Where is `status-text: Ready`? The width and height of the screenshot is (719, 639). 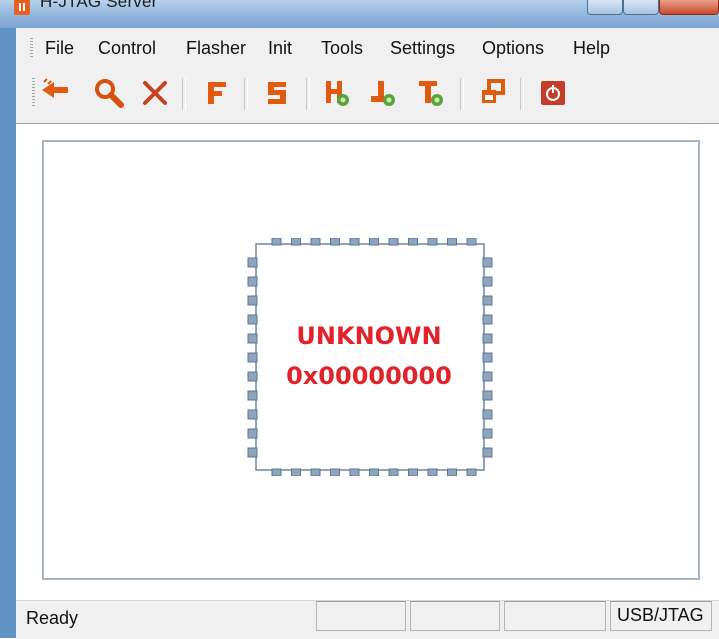 status-text: Ready is located at coordinates (52, 618).